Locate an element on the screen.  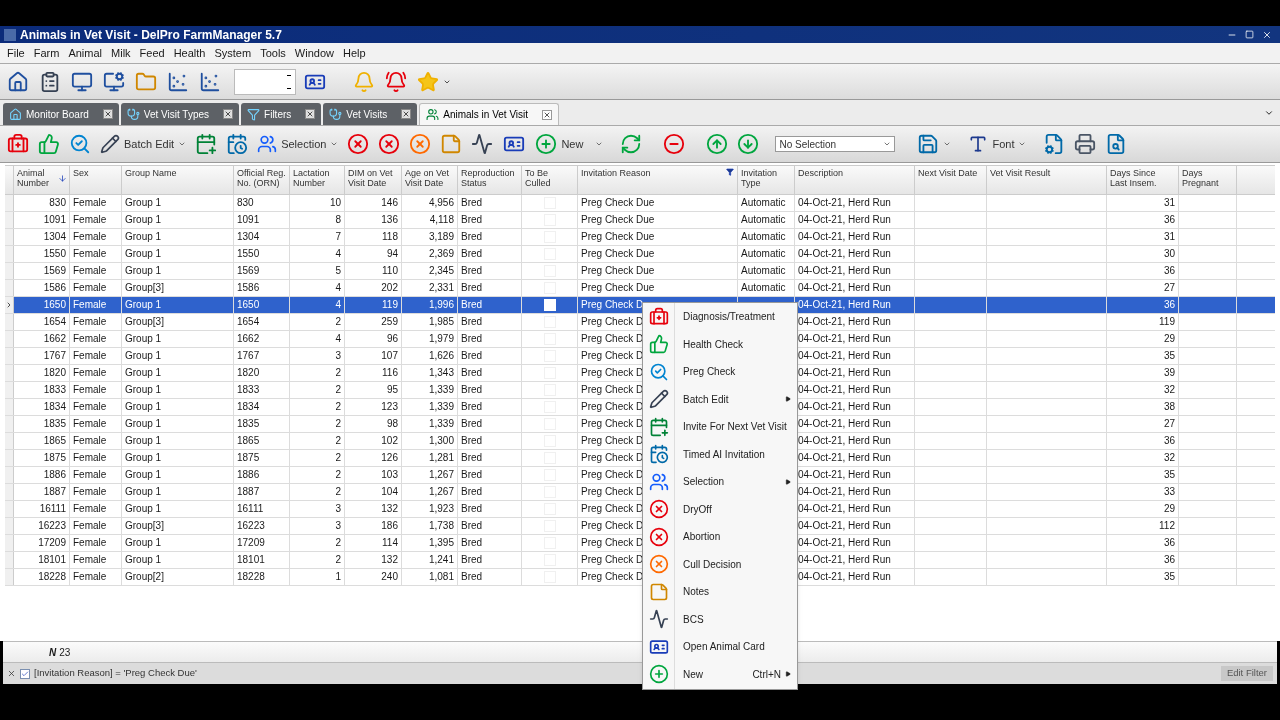
selection-button: Selection is located at coordinates (298, 144).